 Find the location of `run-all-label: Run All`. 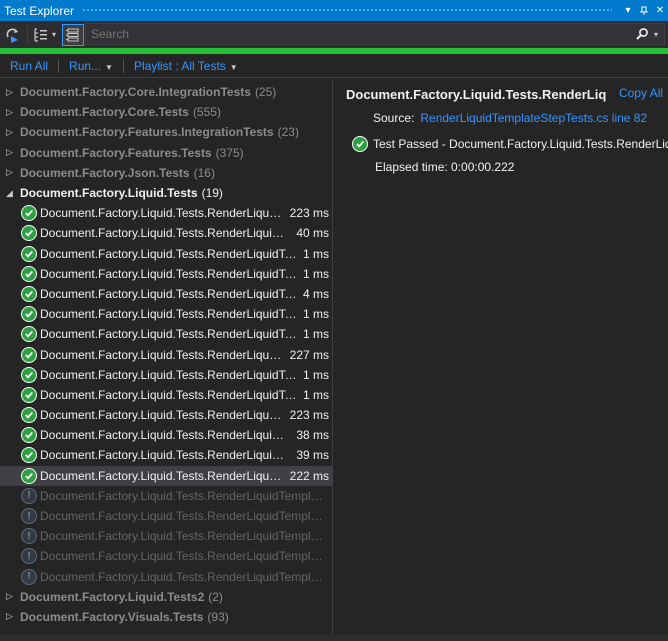

run-all-label: Run All is located at coordinates (29, 66).